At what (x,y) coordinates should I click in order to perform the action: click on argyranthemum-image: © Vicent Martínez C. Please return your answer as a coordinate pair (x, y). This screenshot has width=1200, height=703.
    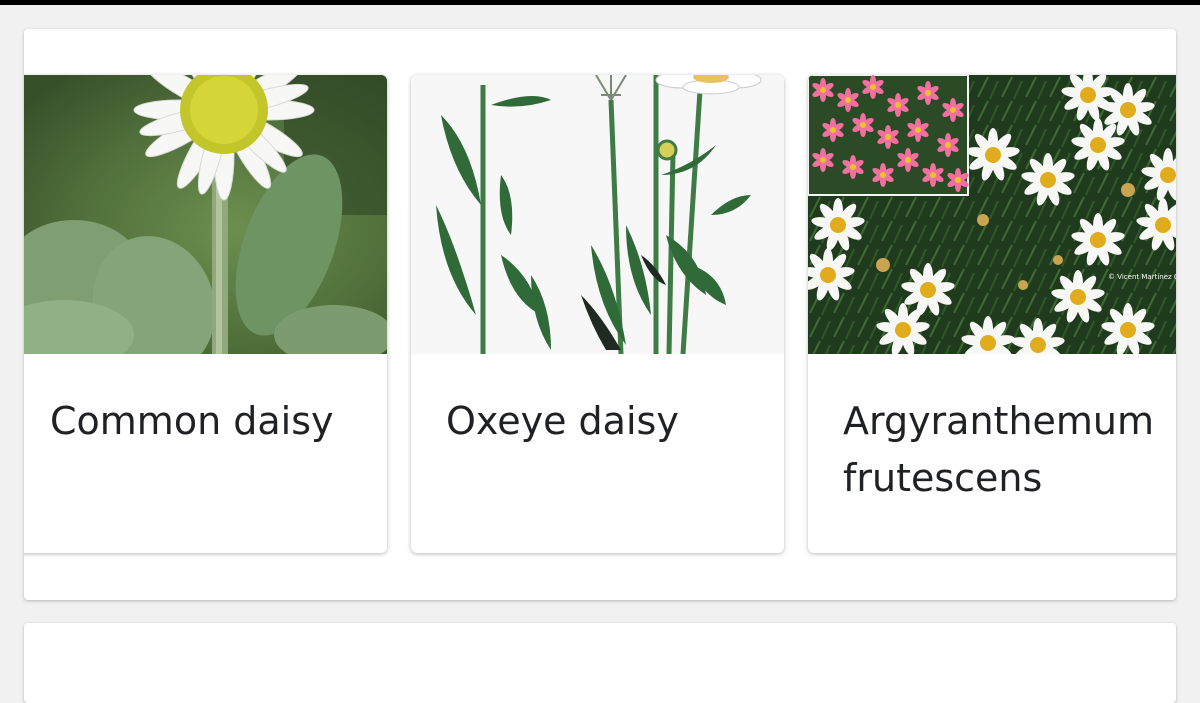
    Looking at the image, I should click on (992, 214).